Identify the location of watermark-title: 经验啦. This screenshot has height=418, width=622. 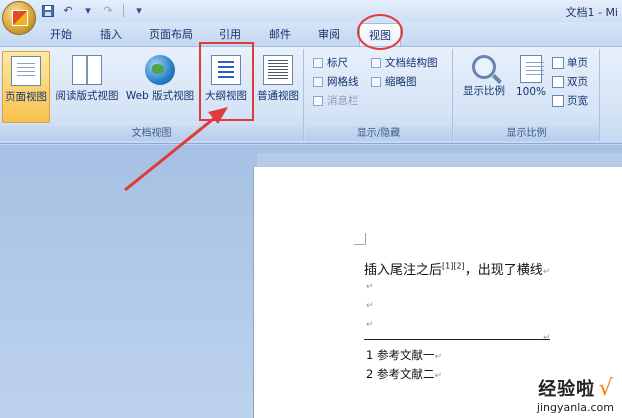
(567, 389).